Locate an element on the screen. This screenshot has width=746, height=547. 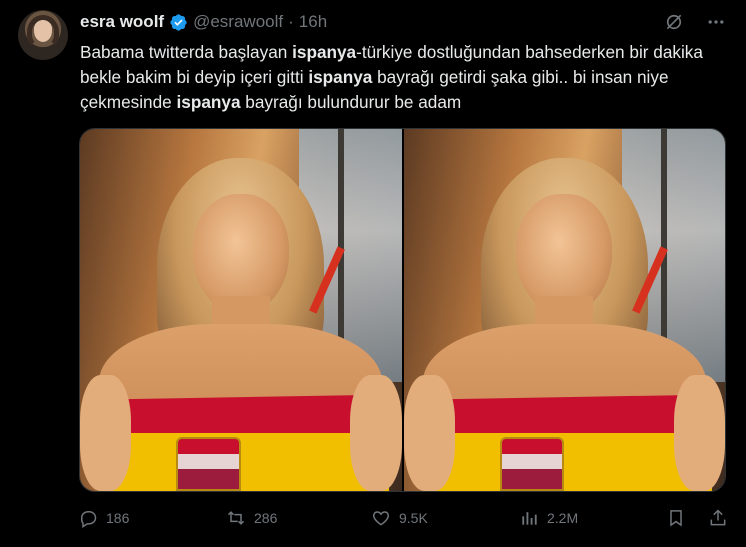
action-bar: 186 286 9.5K 2.2M is located at coordinates (404, 521).